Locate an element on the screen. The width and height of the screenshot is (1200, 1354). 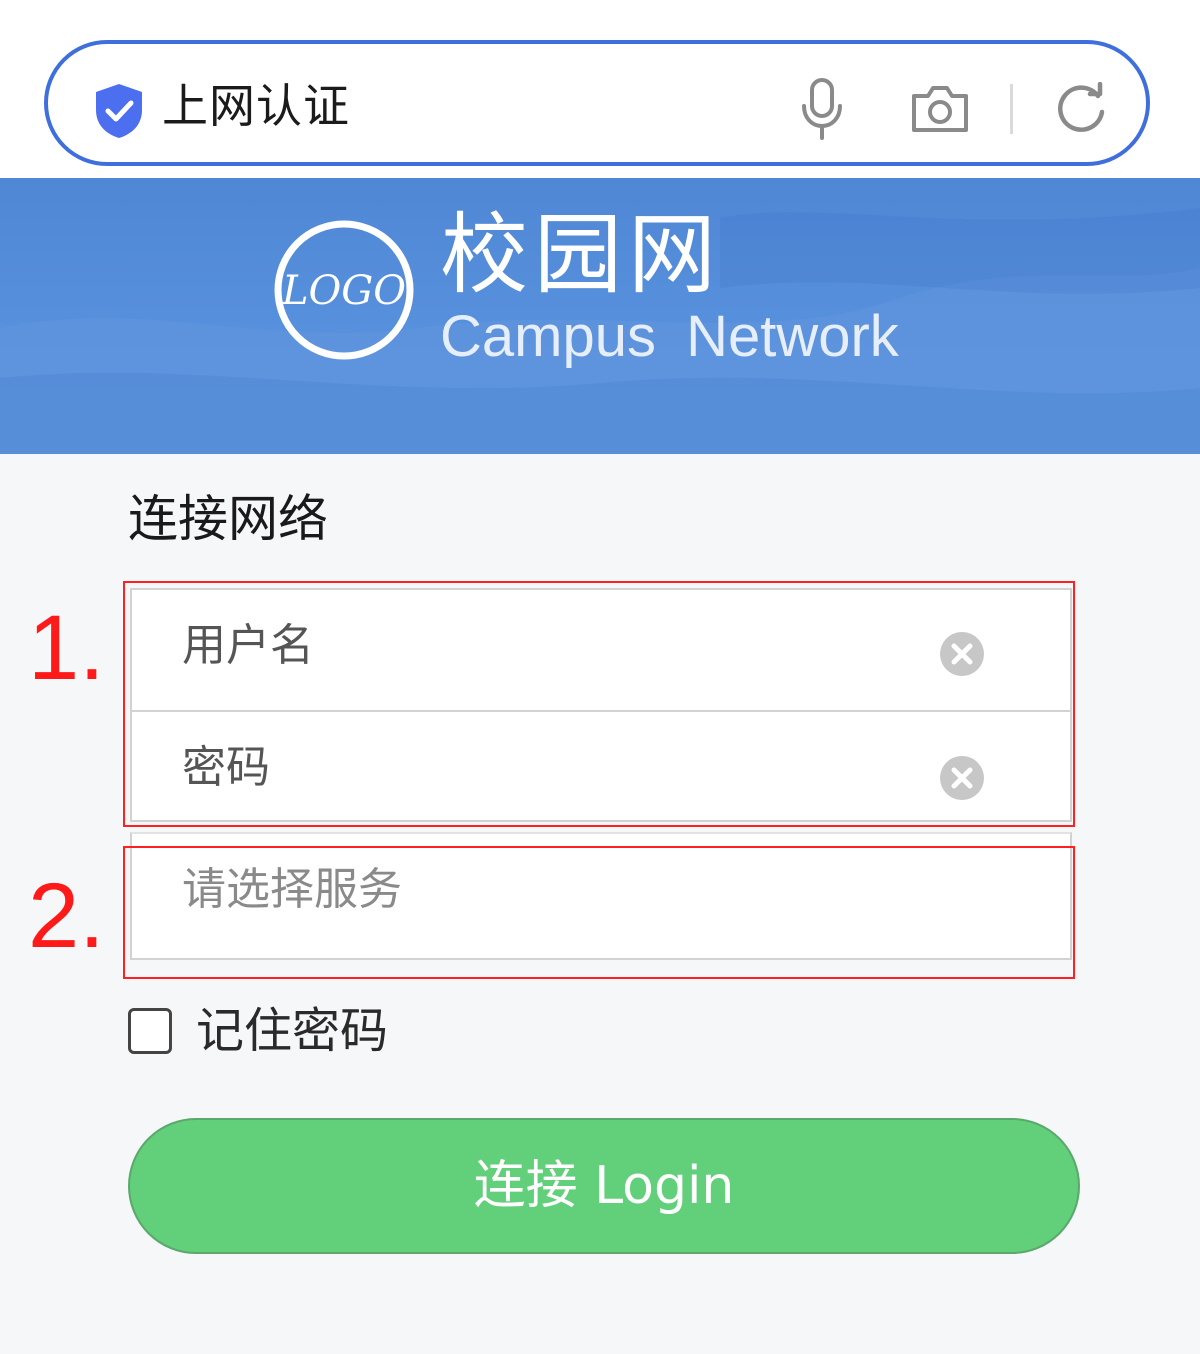
camera-icon is located at coordinates (940, 109).